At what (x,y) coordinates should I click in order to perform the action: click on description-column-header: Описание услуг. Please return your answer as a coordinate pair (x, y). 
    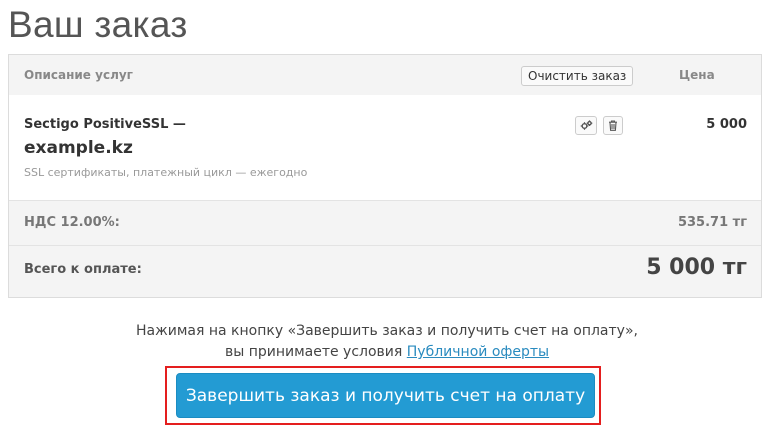
    Looking at the image, I should click on (78, 75).